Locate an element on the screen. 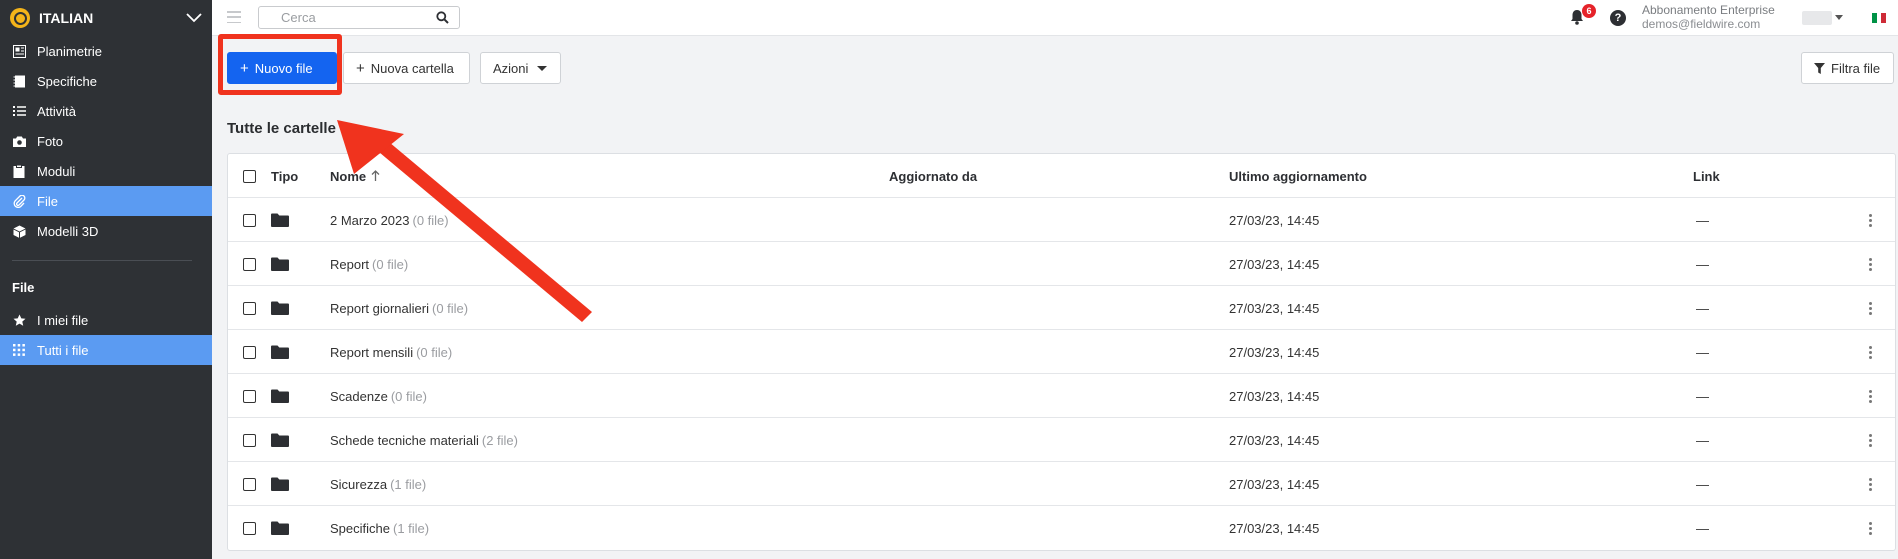 The width and height of the screenshot is (1898, 559). plans-icon is located at coordinates (19, 51).